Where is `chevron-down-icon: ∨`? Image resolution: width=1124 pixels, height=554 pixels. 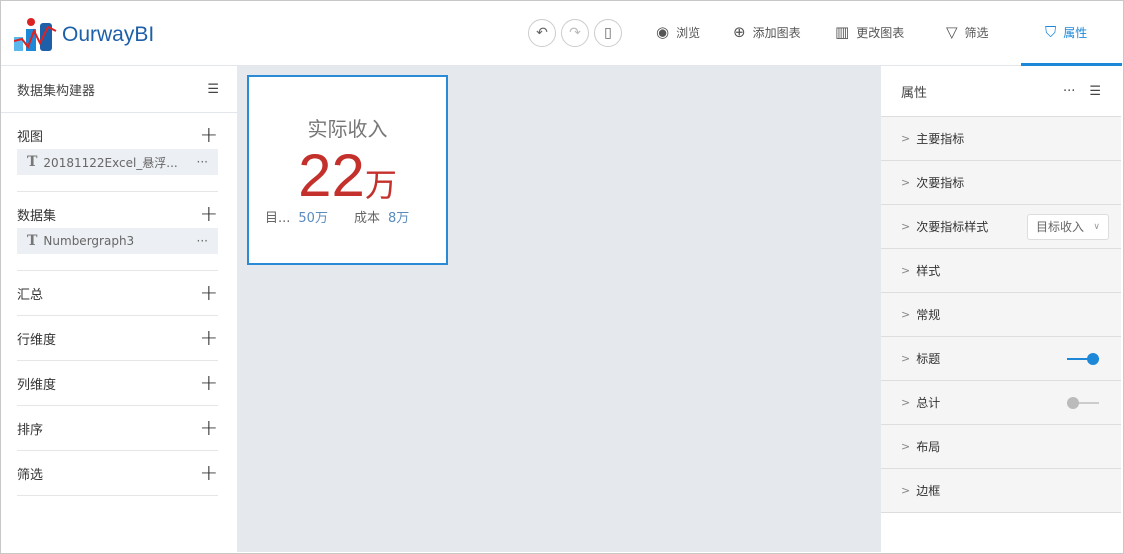
chevron-down-icon: ∨ is located at coordinates (1096, 226).